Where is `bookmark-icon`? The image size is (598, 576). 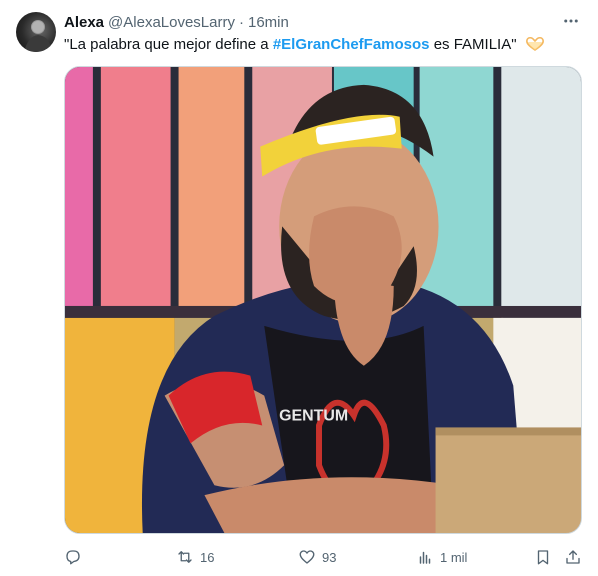
bookmark-icon is located at coordinates (543, 557).